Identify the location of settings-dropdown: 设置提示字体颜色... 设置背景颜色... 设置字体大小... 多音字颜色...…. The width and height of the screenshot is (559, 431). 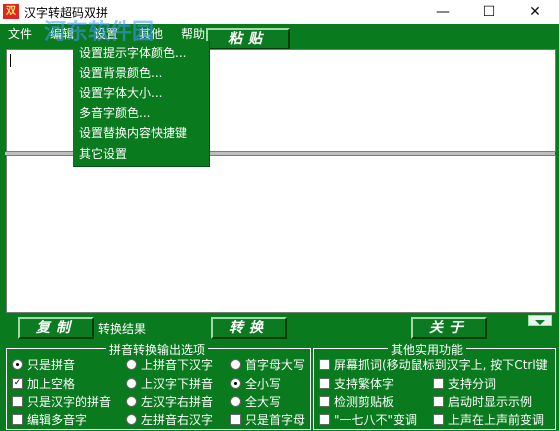
(141, 104).